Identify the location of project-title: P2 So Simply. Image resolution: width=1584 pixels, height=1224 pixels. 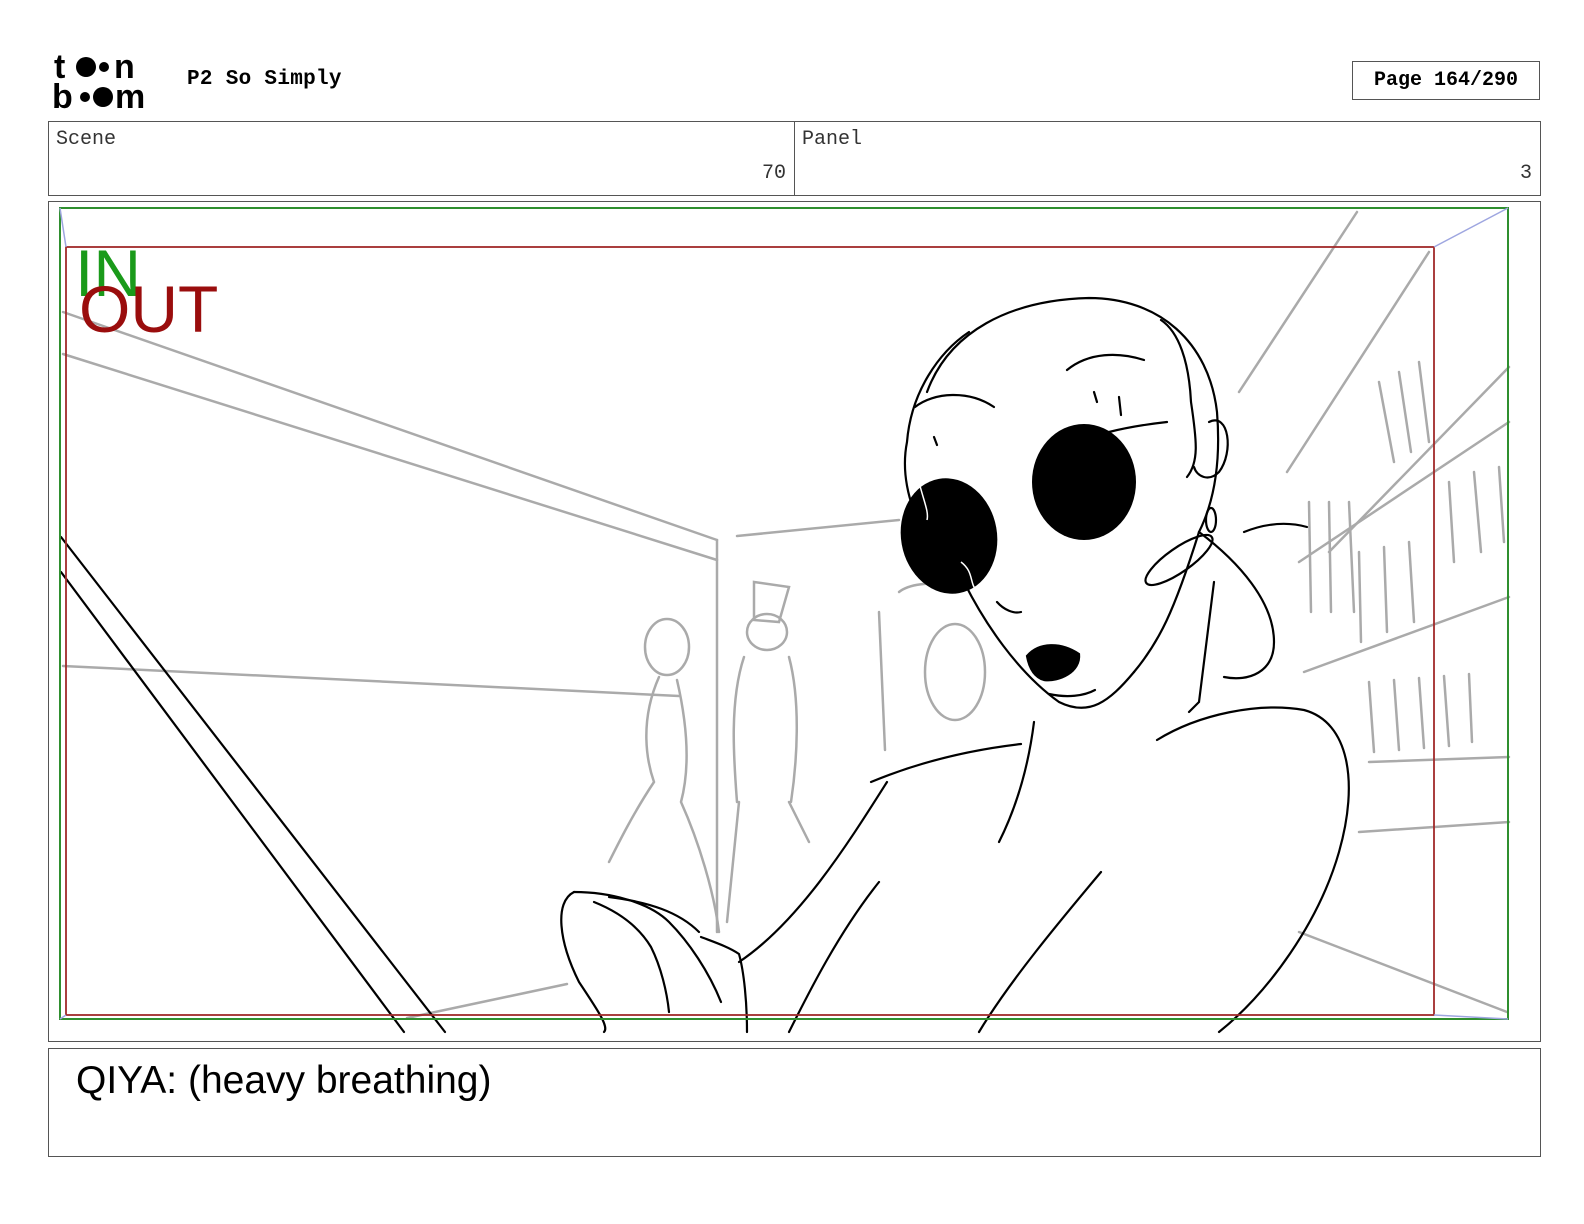
(264, 79).